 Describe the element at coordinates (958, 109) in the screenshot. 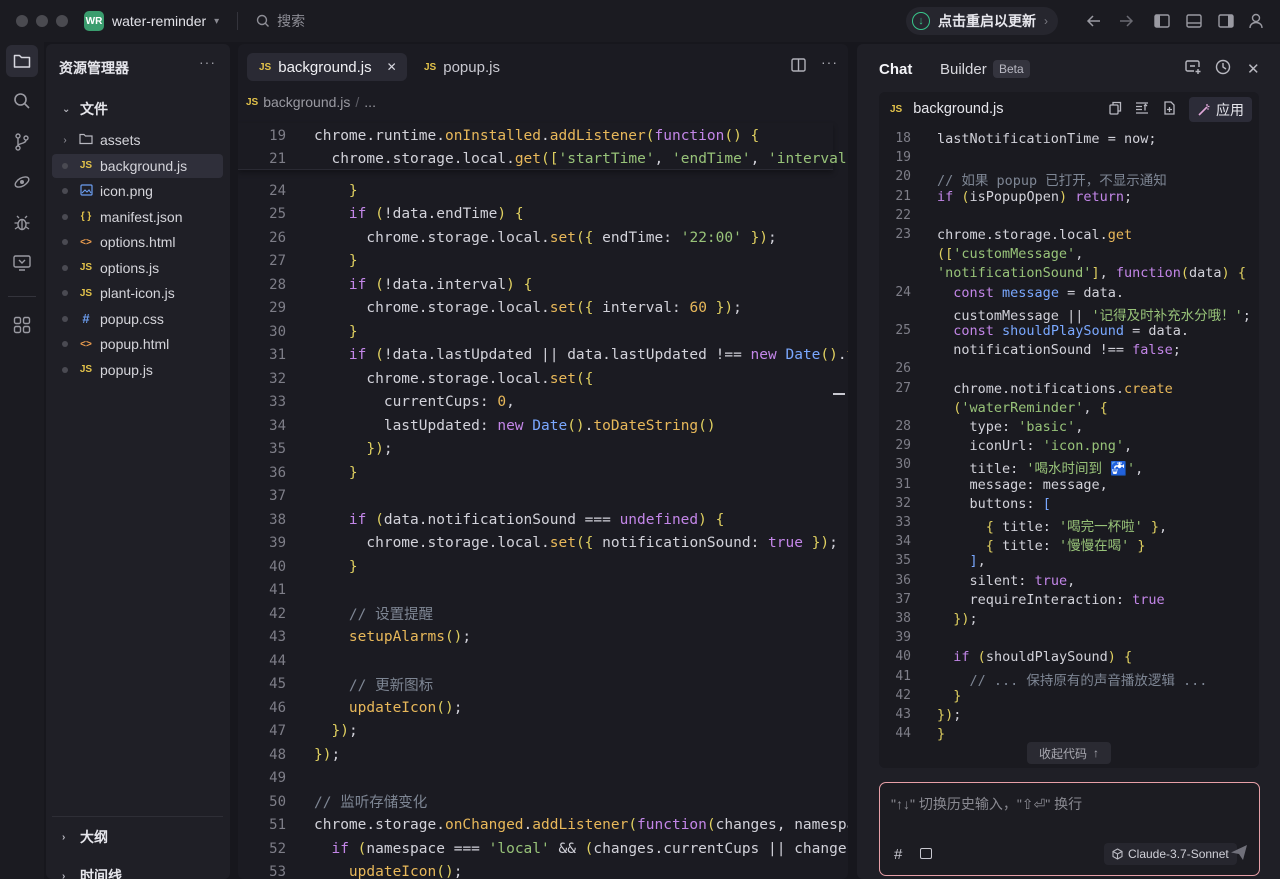

I see `code-card-filename: background.js` at that location.